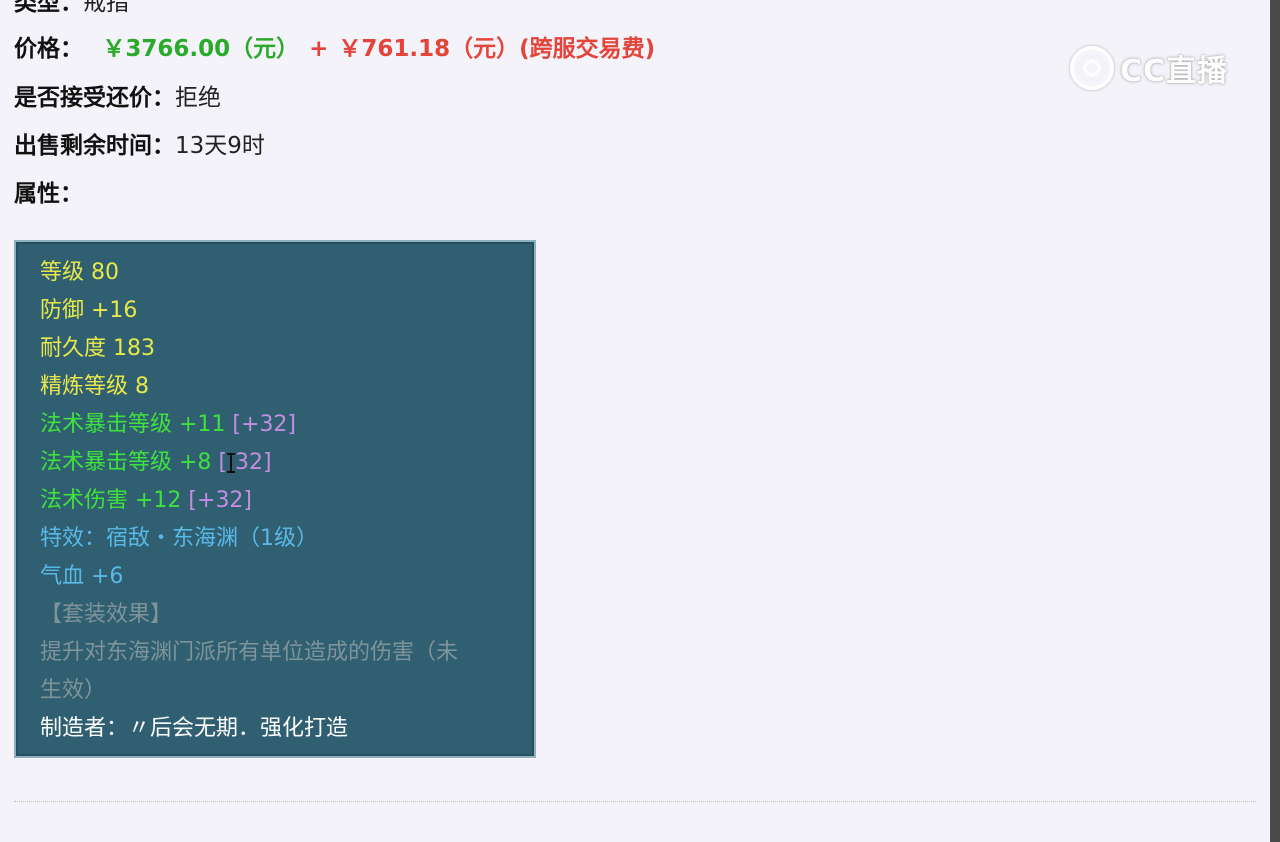  I want to click on price-label: 价格：, so click(48, 49).